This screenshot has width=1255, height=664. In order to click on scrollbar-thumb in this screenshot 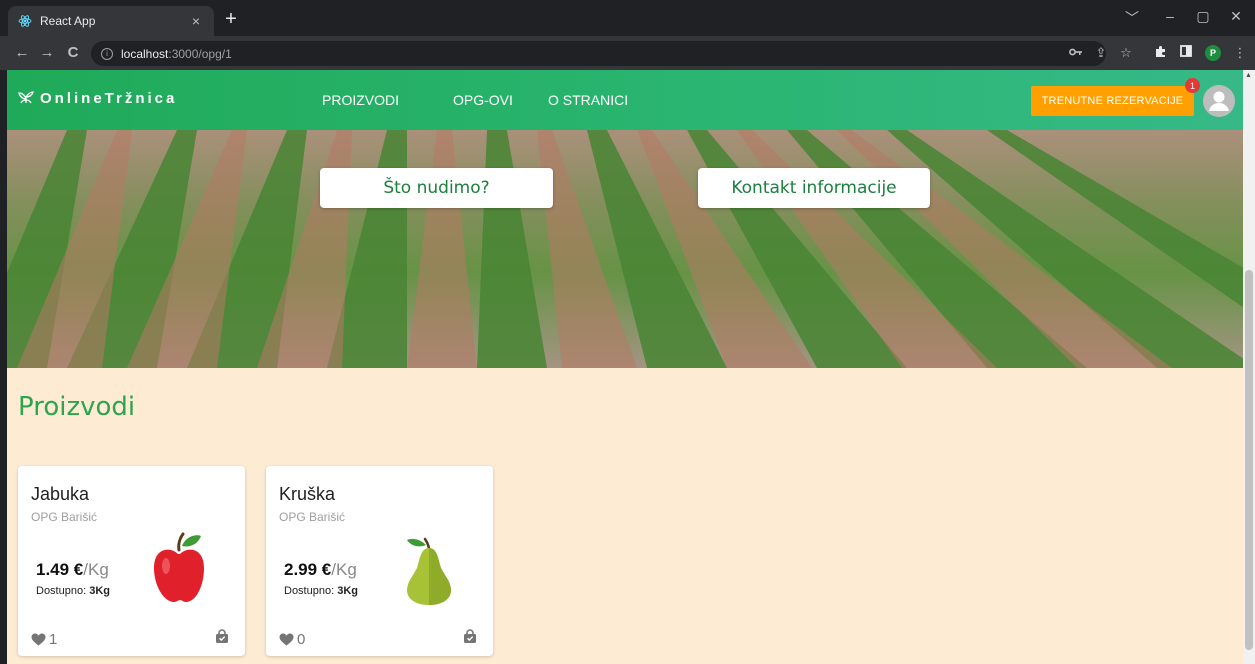, I will do `click(1249, 460)`.